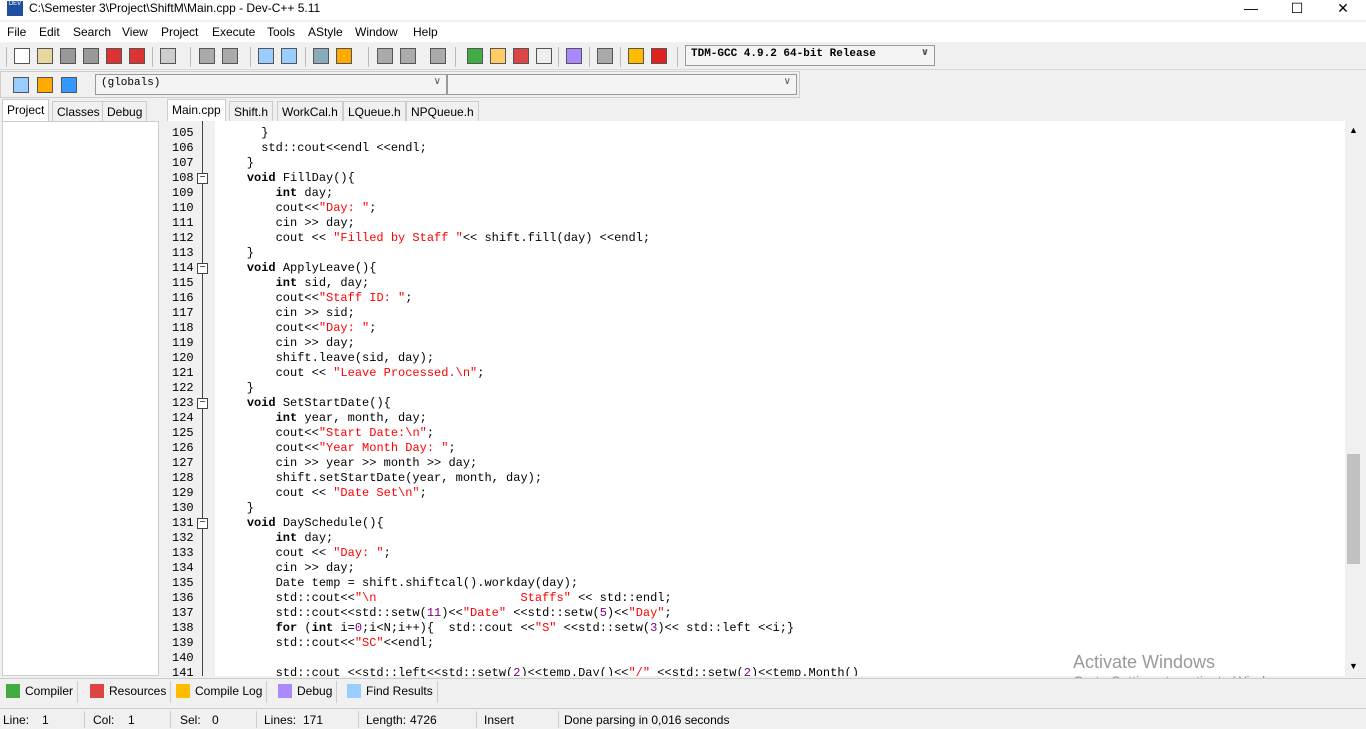  Describe the element at coordinates (233, 32) in the screenshot. I see `menu-execute: Execute` at that location.